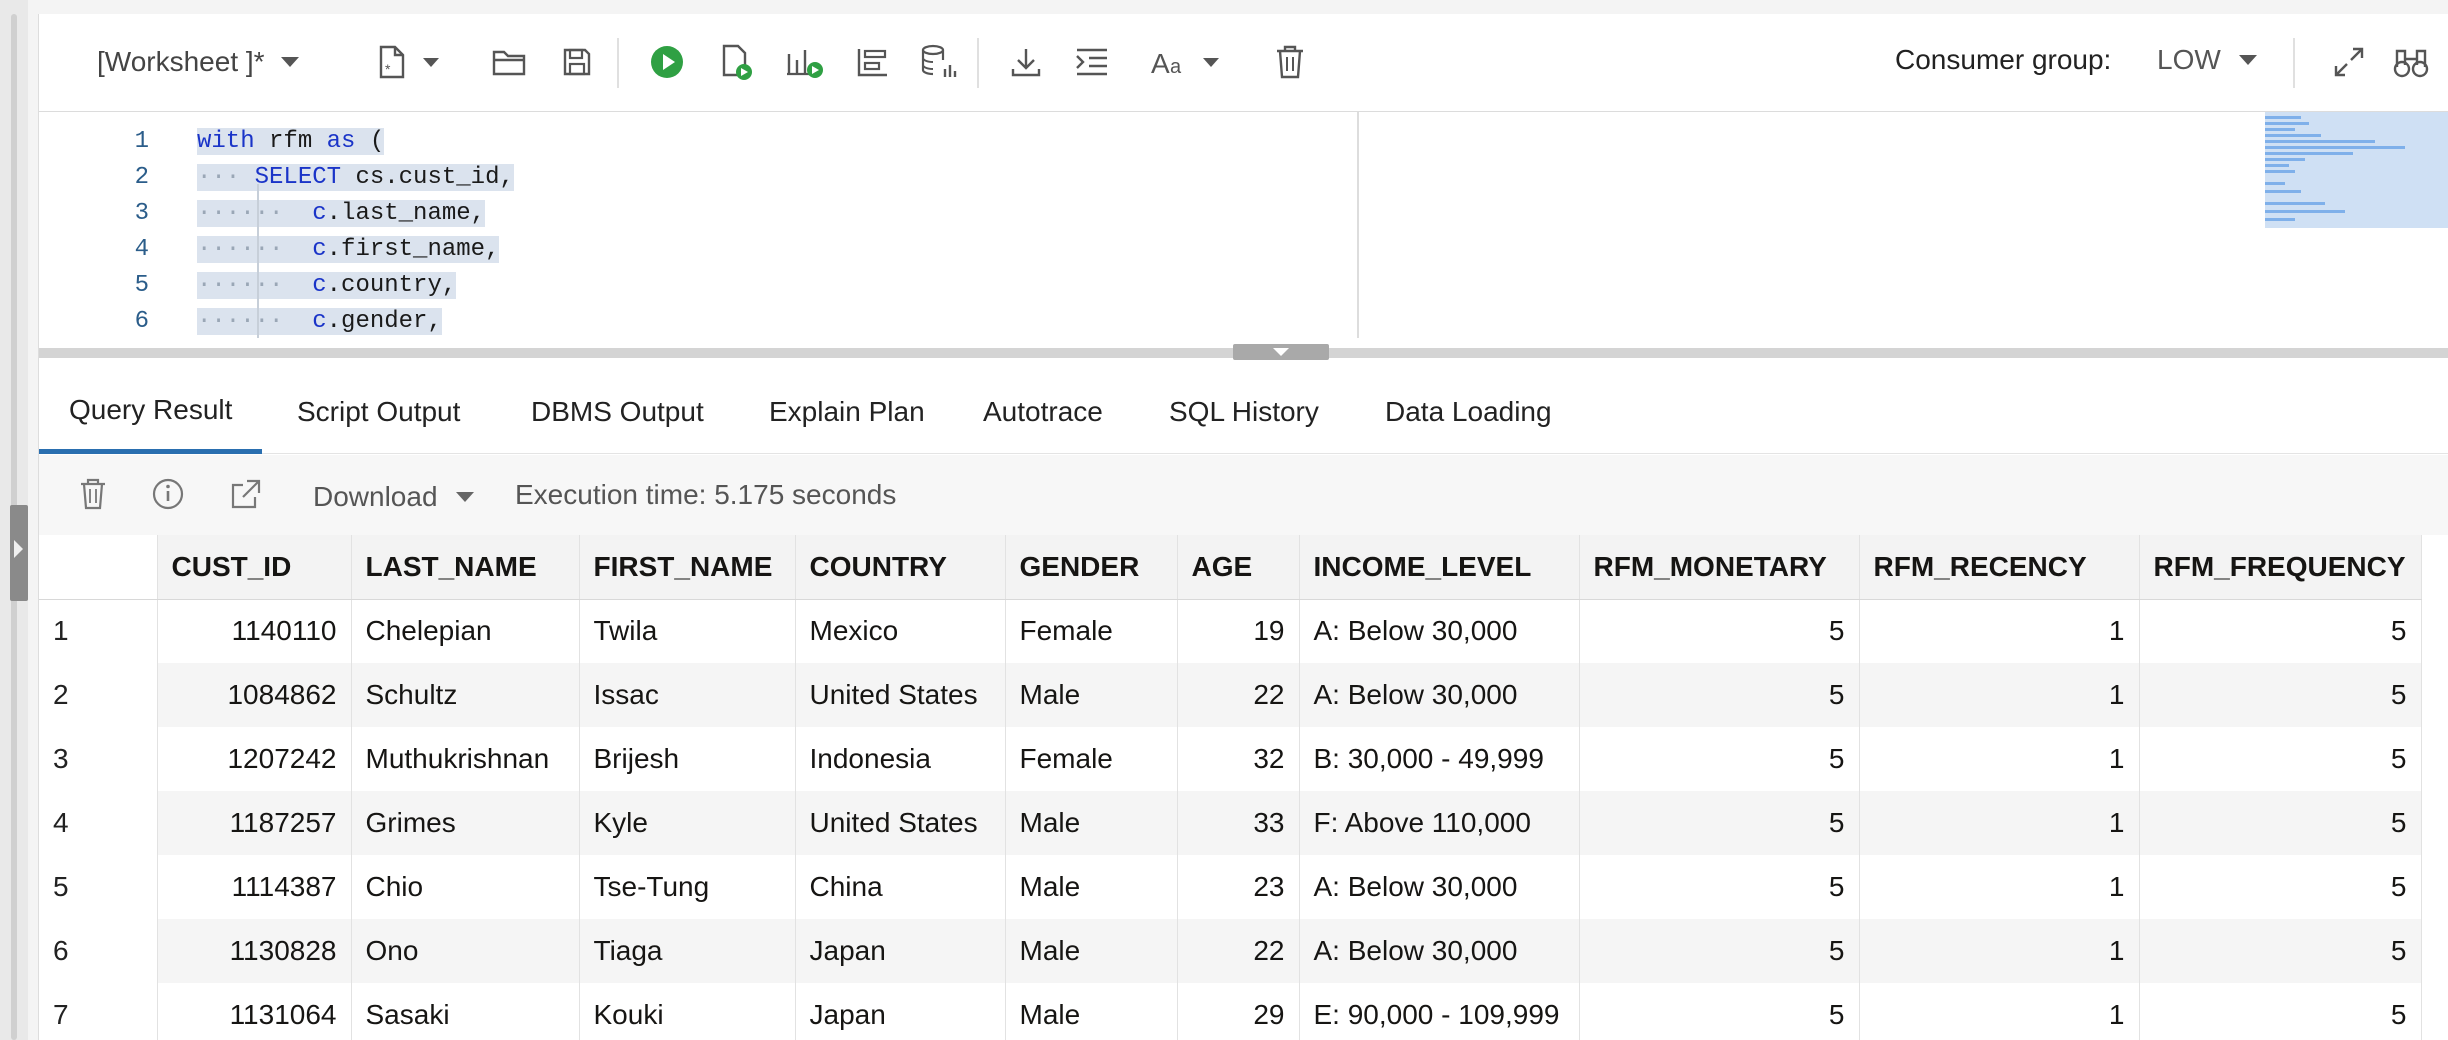  What do you see at coordinates (2411, 62) in the screenshot?
I see `find-button` at bounding box center [2411, 62].